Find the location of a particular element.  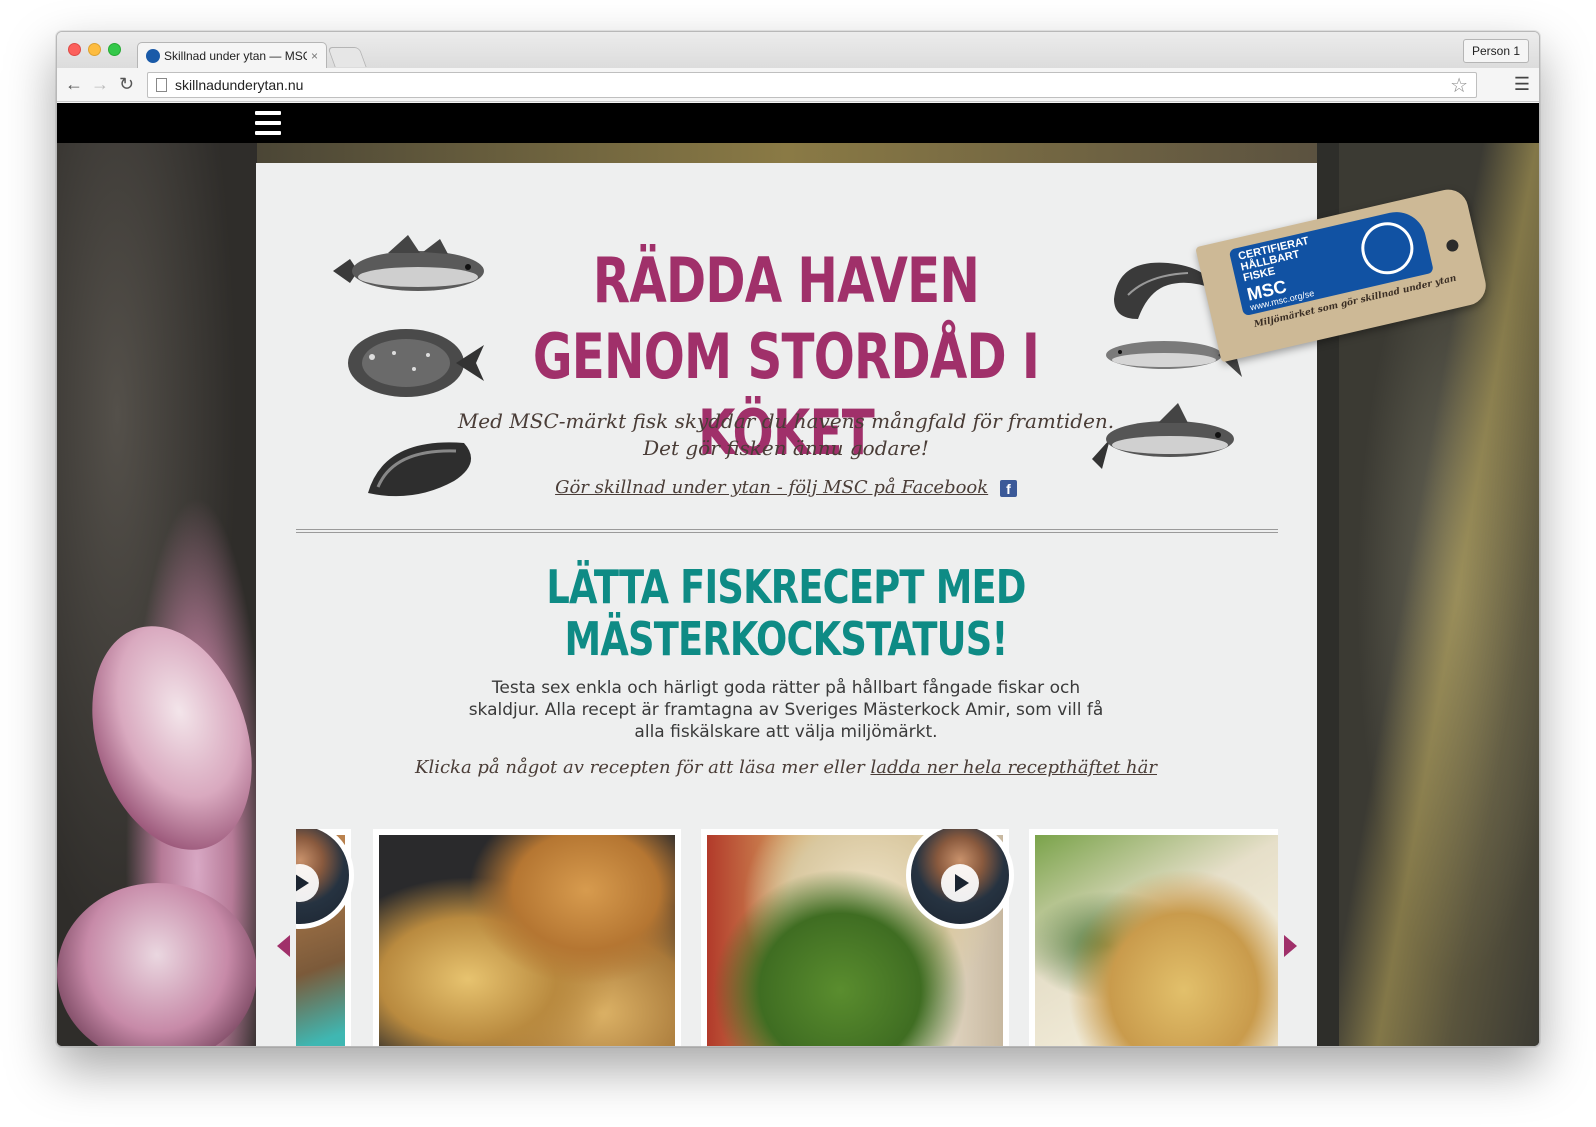

browser-tab: Skillnad under ytan — MSC × is located at coordinates (232, 55).